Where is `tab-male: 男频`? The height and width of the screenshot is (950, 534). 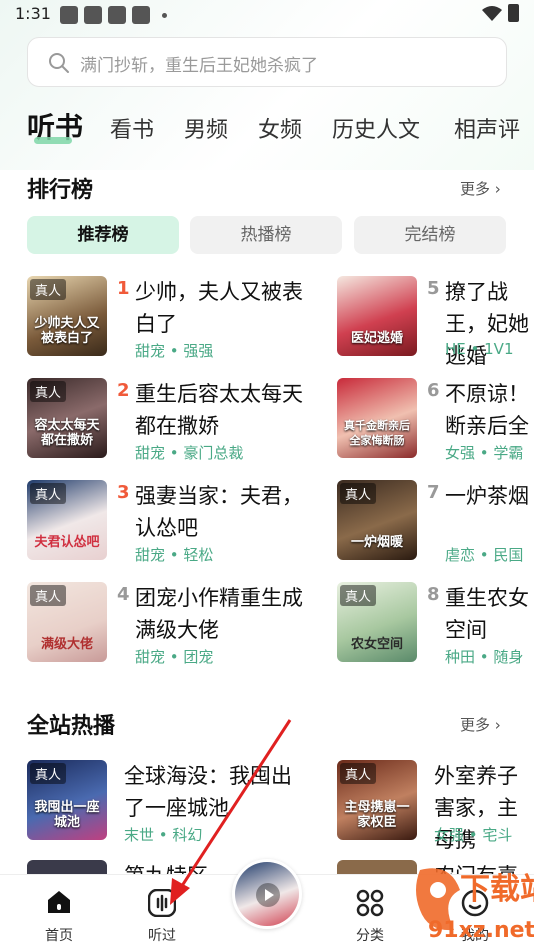 tab-male: 男频 is located at coordinates (206, 128).